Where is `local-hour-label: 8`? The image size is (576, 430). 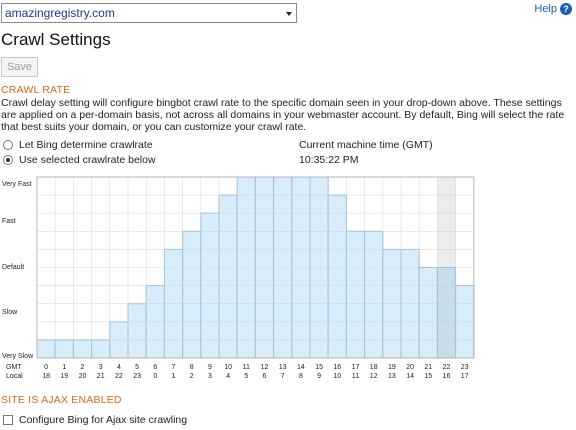 local-hour-label: 8 is located at coordinates (301, 376).